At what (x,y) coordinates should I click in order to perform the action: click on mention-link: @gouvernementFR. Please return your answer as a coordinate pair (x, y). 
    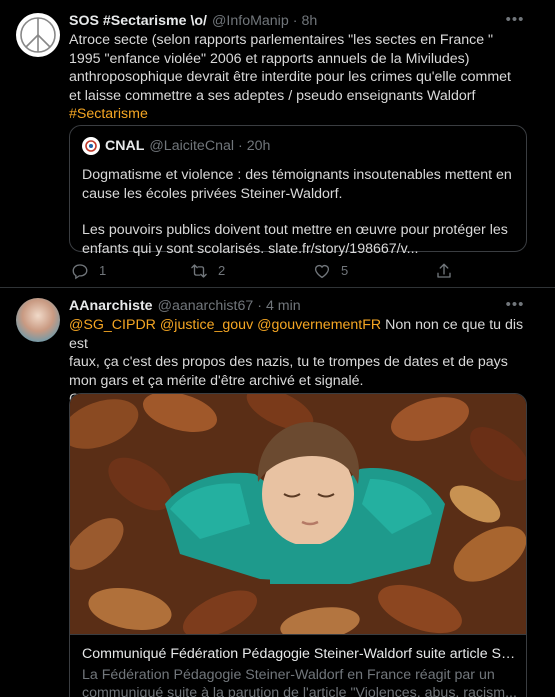
    Looking at the image, I should click on (319, 325).